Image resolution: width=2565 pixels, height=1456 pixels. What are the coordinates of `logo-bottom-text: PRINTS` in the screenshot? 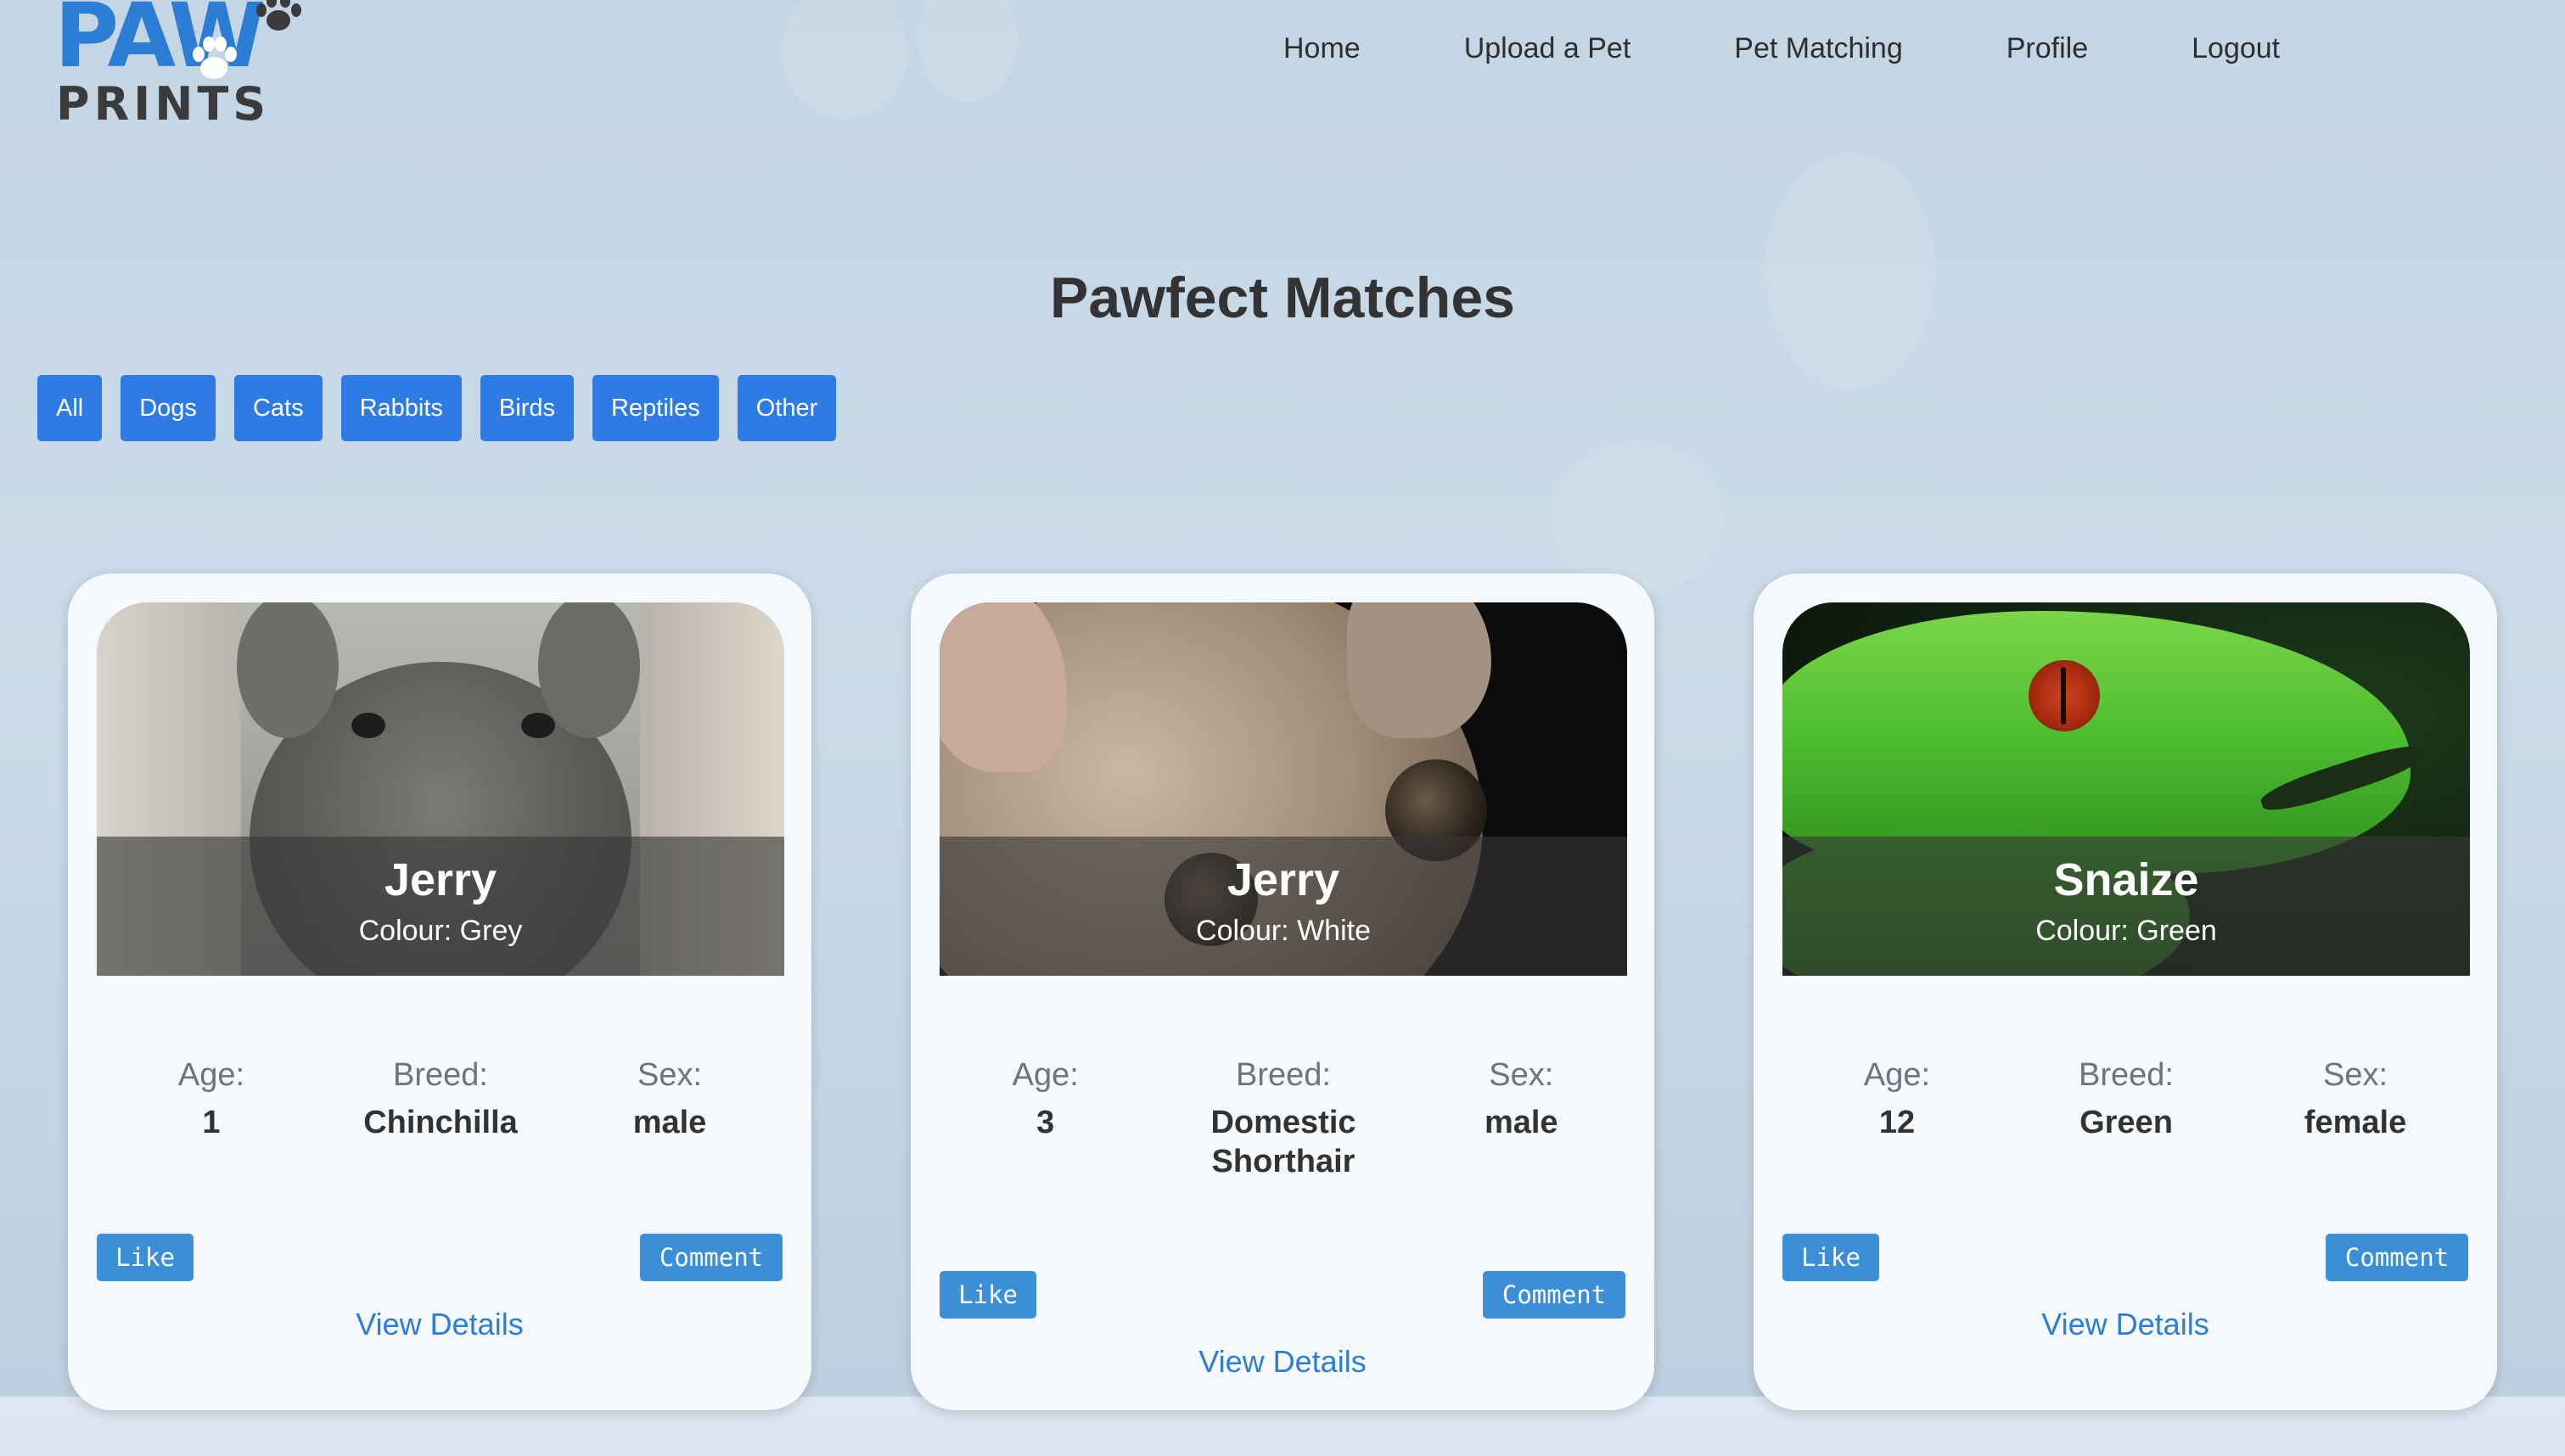 It's located at (163, 104).